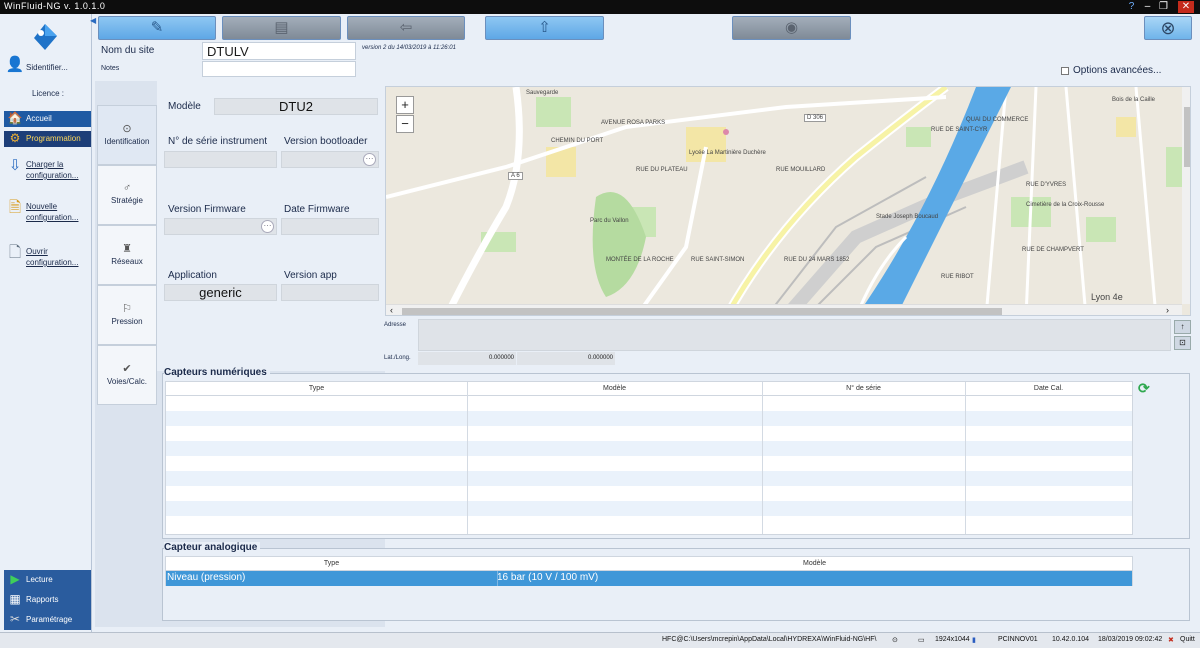 The width and height of the screenshot is (1200, 648). What do you see at coordinates (649, 578) in the screenshot?
I see `table-row: Niveau (pression) 16 bar (10 V / 100 mV)` at bounding box center [649, 578].